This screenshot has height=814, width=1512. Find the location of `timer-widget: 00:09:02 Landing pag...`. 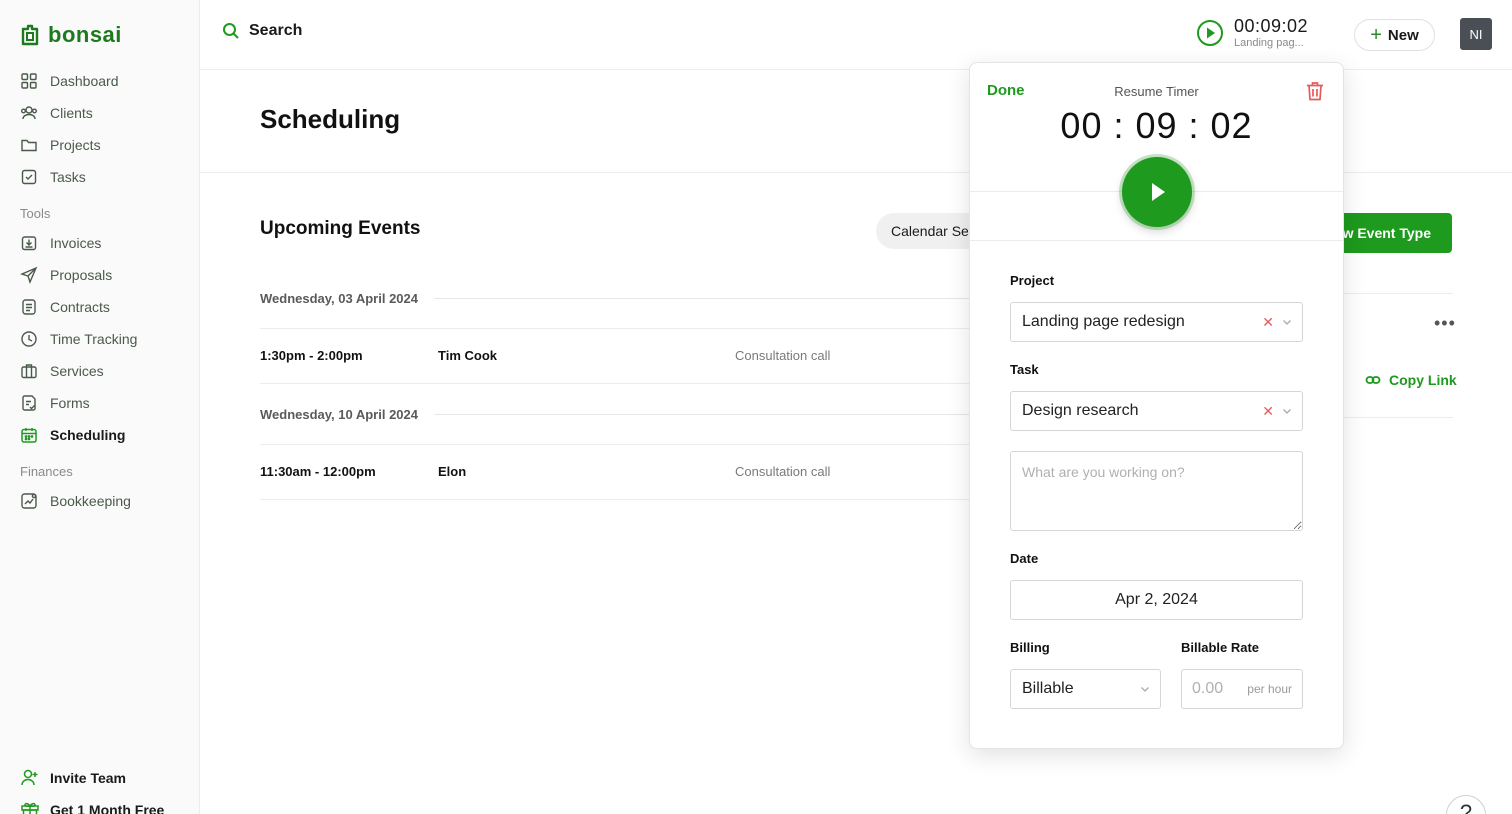

timer-widget: 00:09:02 Landing pag... is located at coordinates (1252, 33).